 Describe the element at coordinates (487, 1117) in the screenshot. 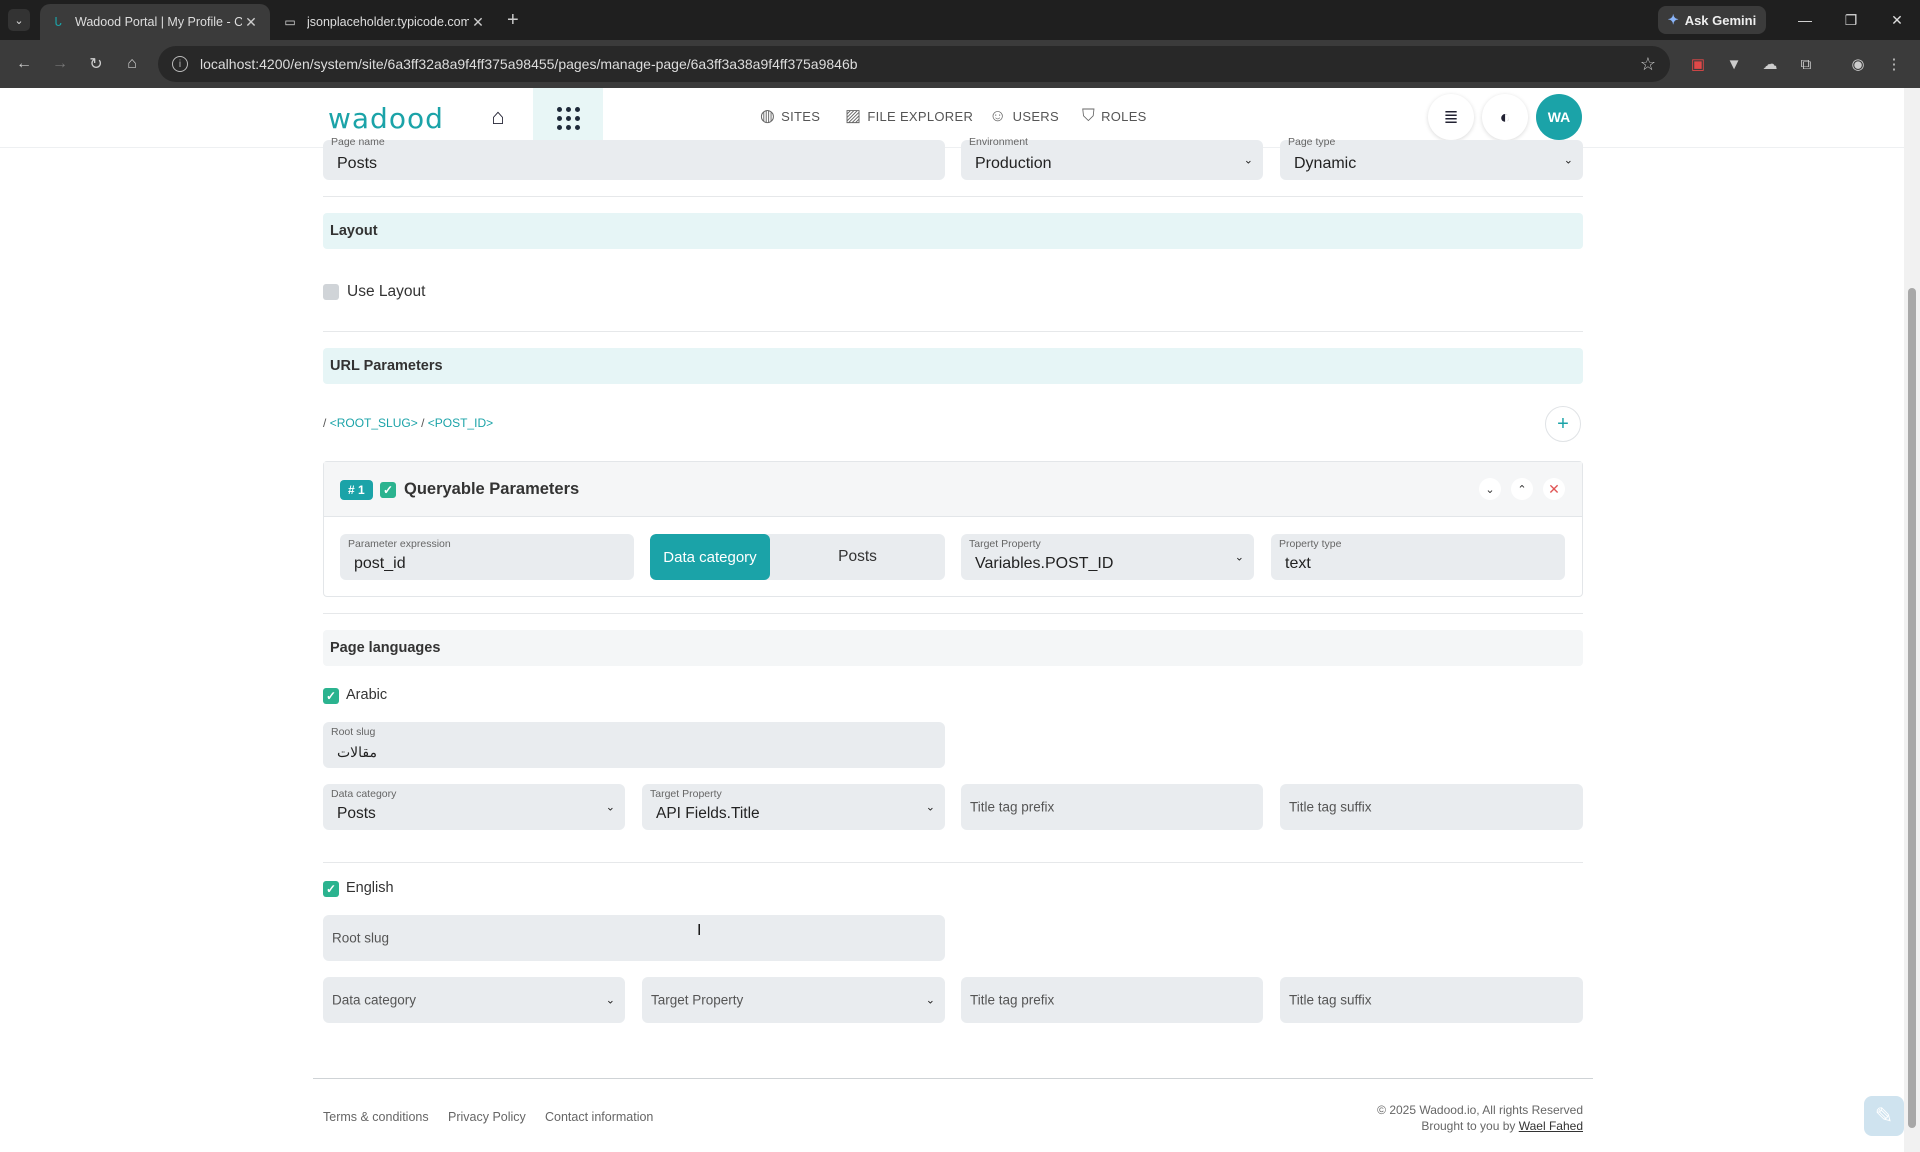

I see `footer-link-privacy: Privacy Policy` at that location.